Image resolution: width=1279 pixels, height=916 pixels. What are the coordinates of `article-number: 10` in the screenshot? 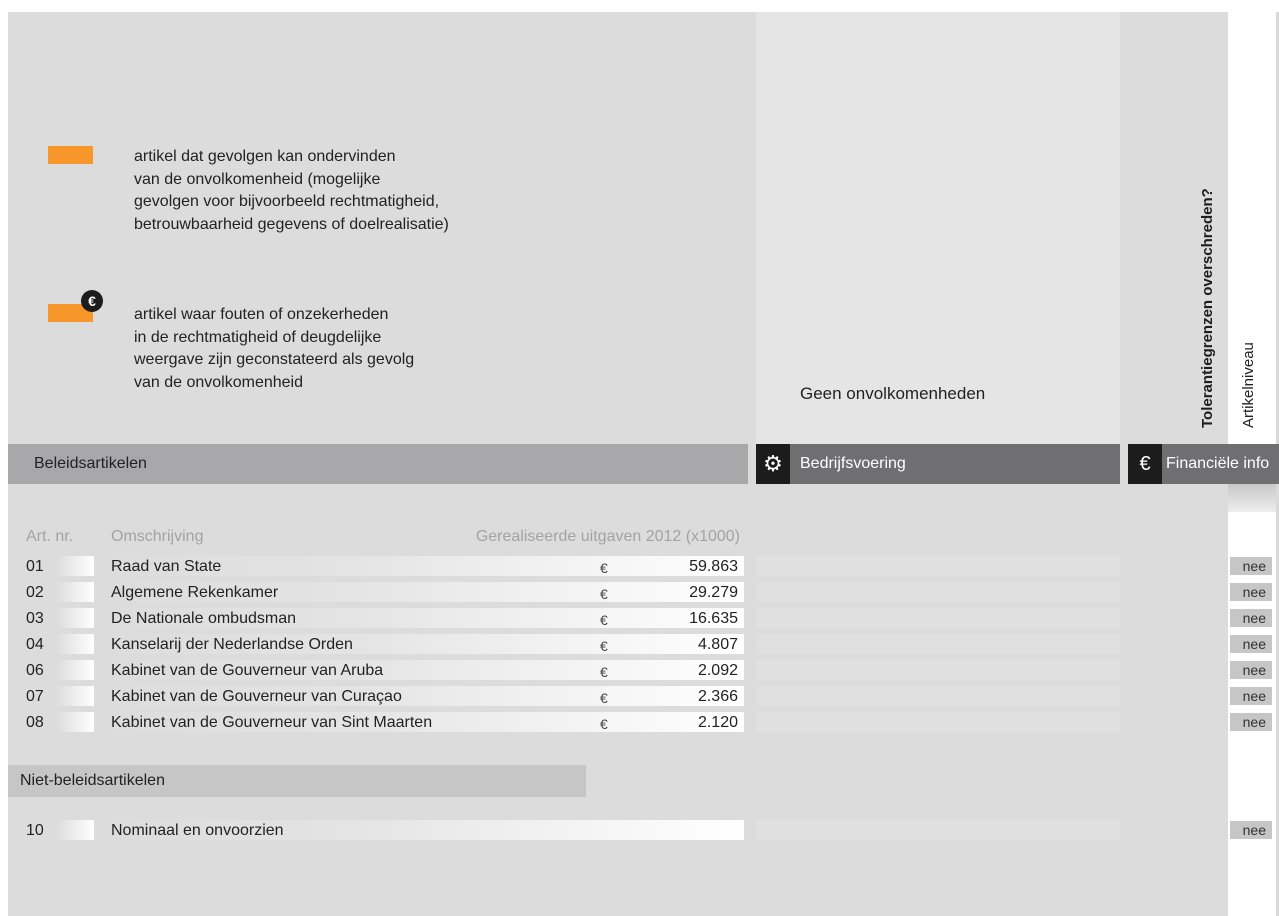 It's located at (35, 830).